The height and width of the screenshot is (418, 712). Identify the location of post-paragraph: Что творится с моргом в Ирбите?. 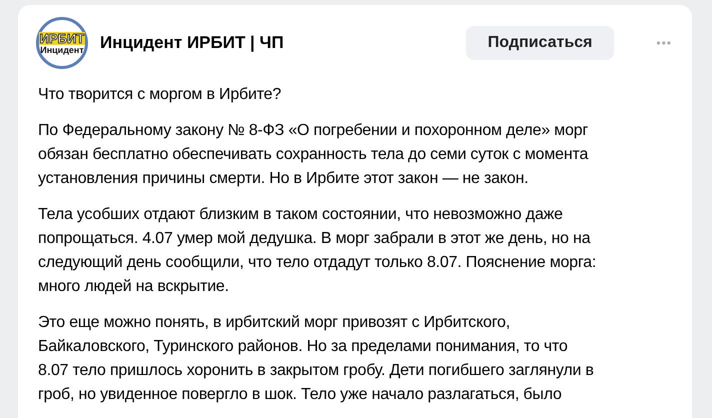
(160, 95).